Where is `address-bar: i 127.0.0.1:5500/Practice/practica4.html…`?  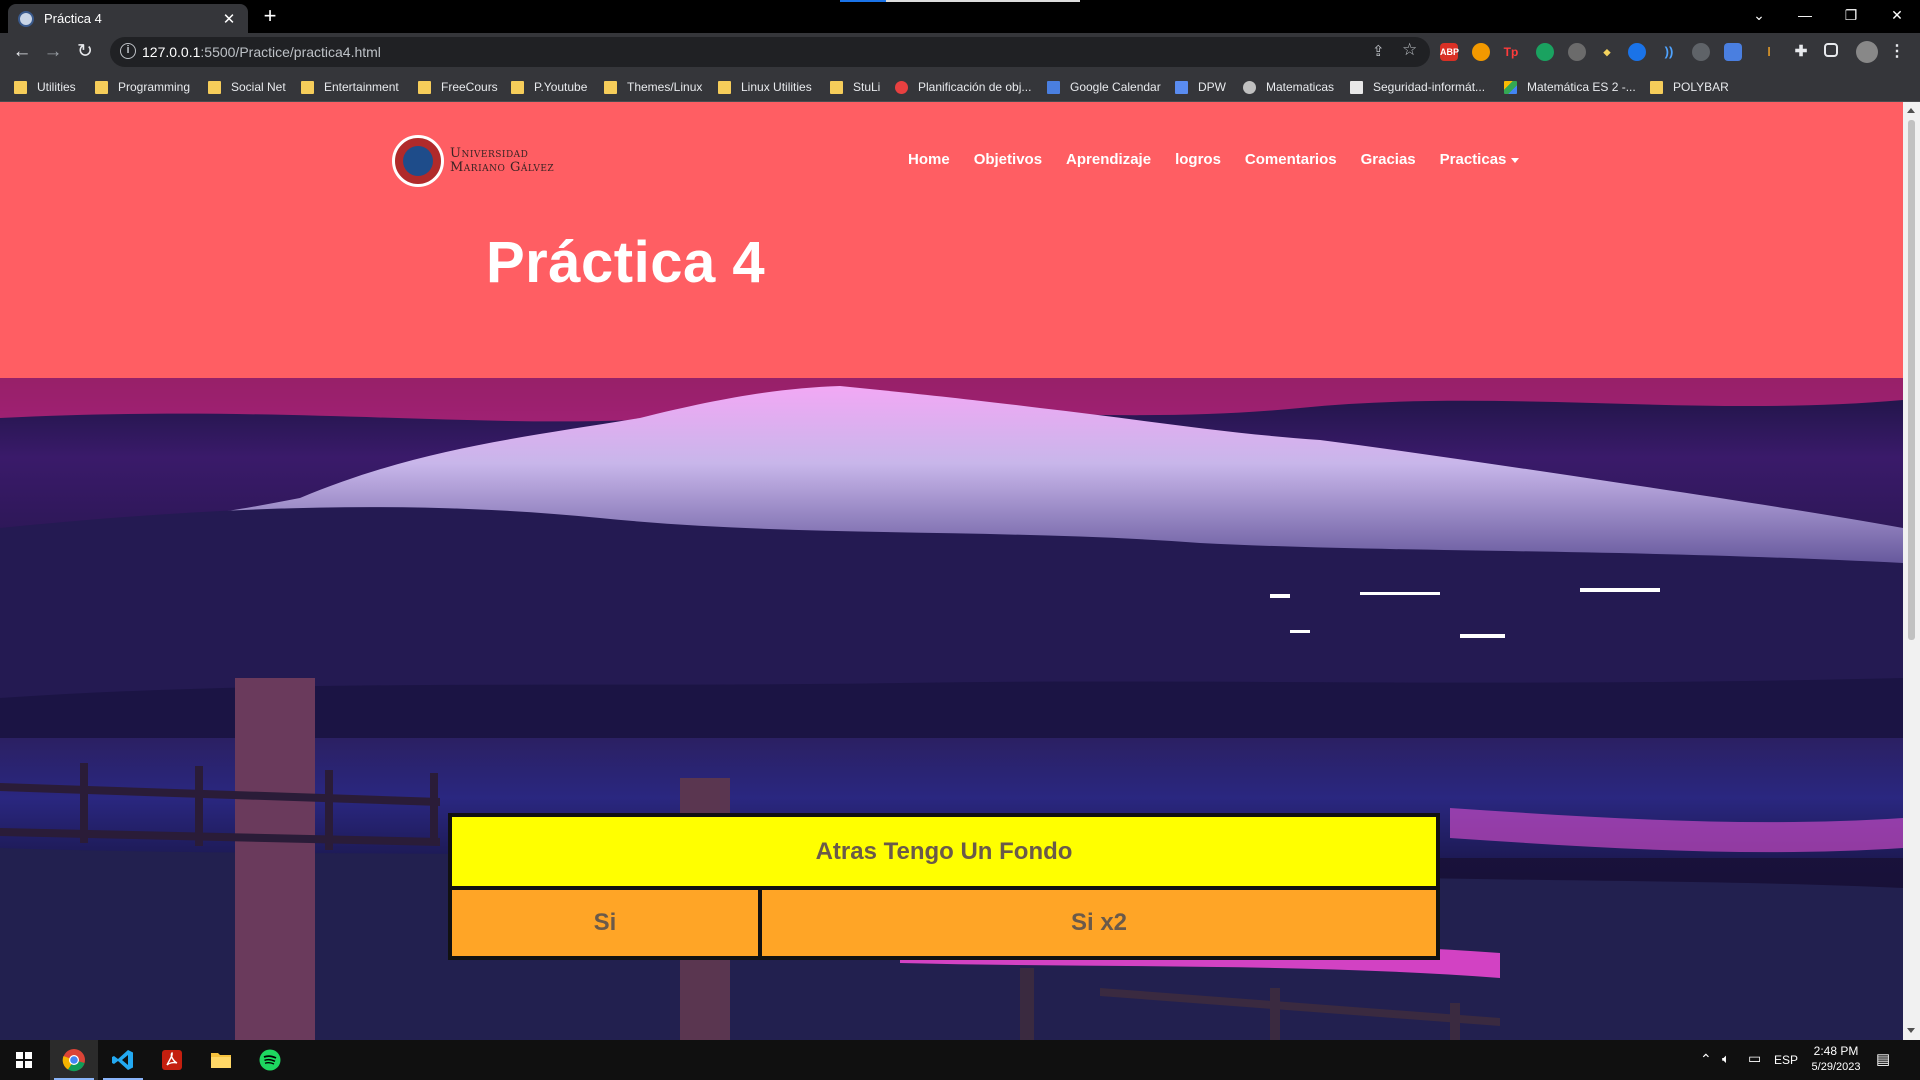
address-bar: i 127.0.0.1:5500/Practice/practica4.html… is located at coordinates (770, 52).